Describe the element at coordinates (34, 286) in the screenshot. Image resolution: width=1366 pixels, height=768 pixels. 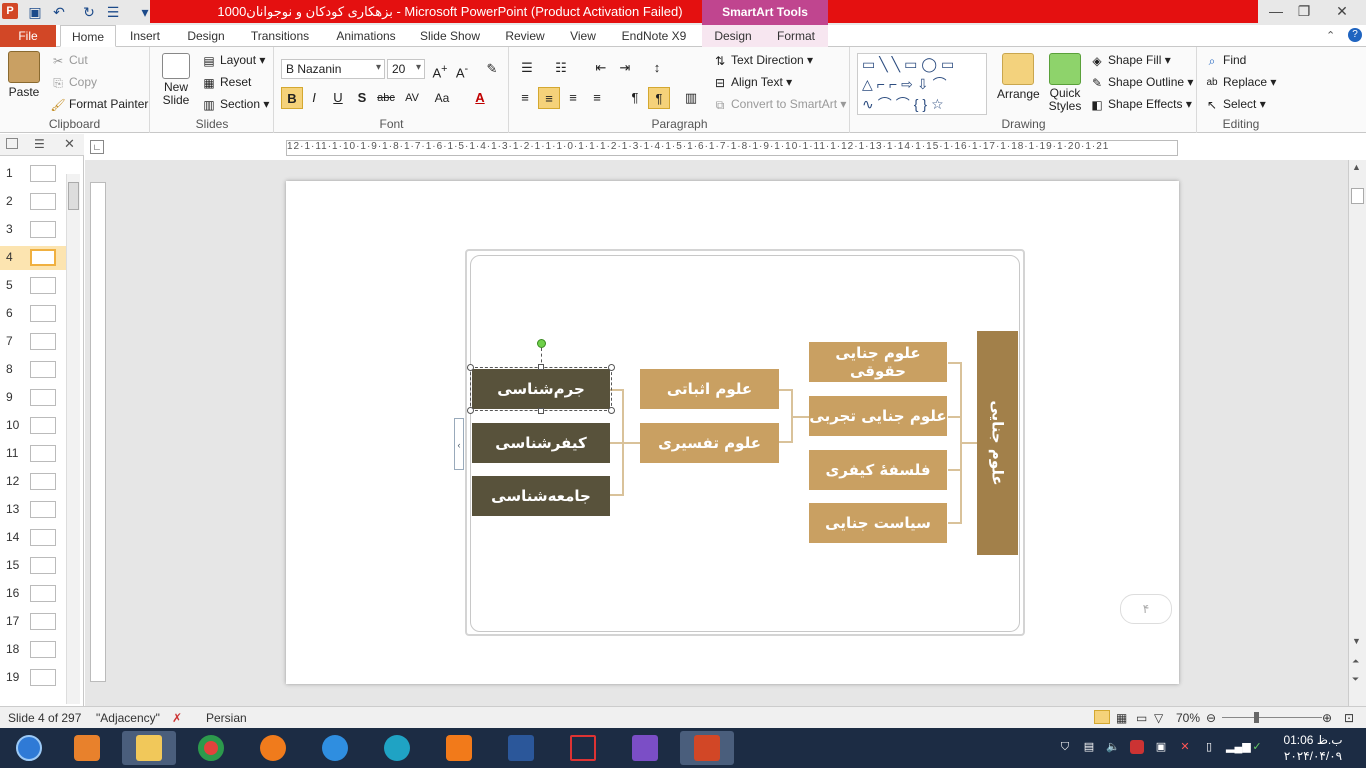
I see `slide-thumbnail: 5` at that location.